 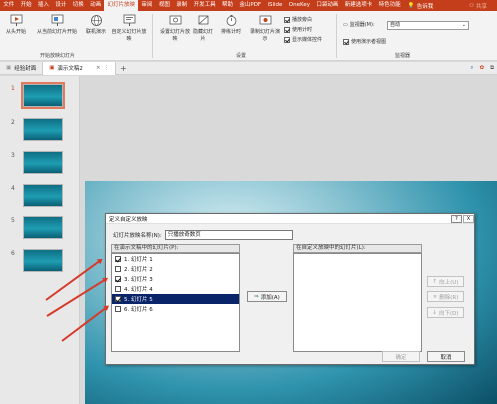 I want to click on ribbon-tab: 开始, so click(x=25, y=5).